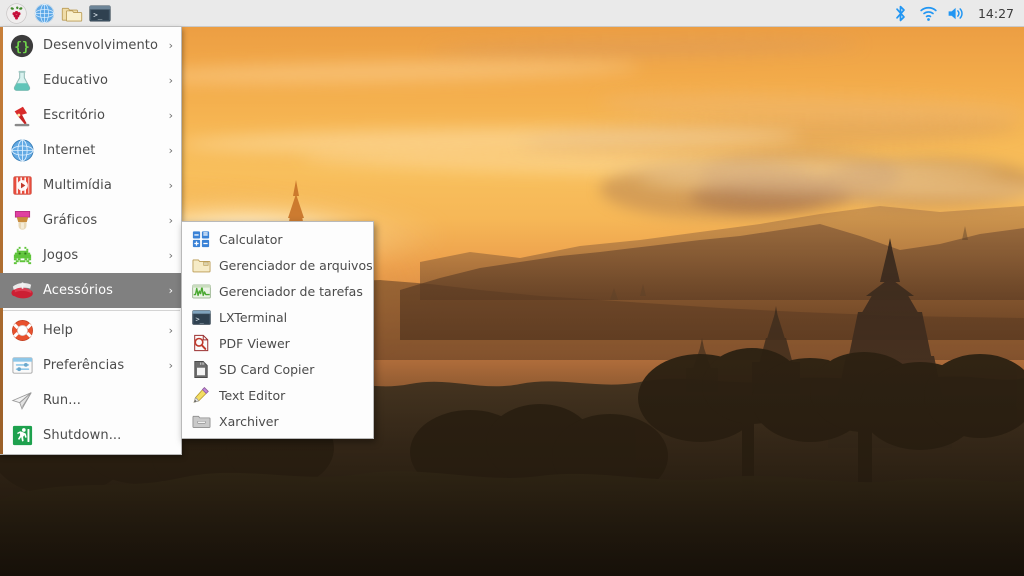  What do you see at coordinates (249, 421) in the screenshot?
I see `submenu-item-label: Xarchiver` at bounding box center [249, 421].